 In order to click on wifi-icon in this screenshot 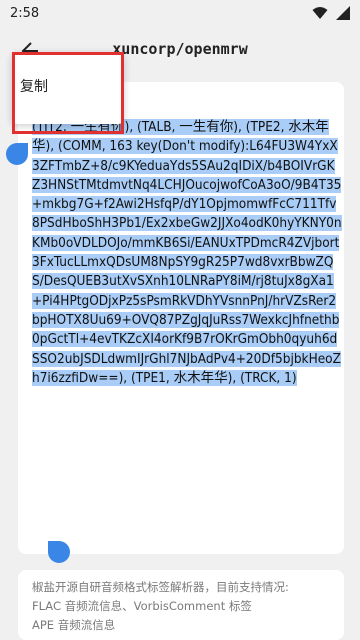, I will do `click(320, 13)`.